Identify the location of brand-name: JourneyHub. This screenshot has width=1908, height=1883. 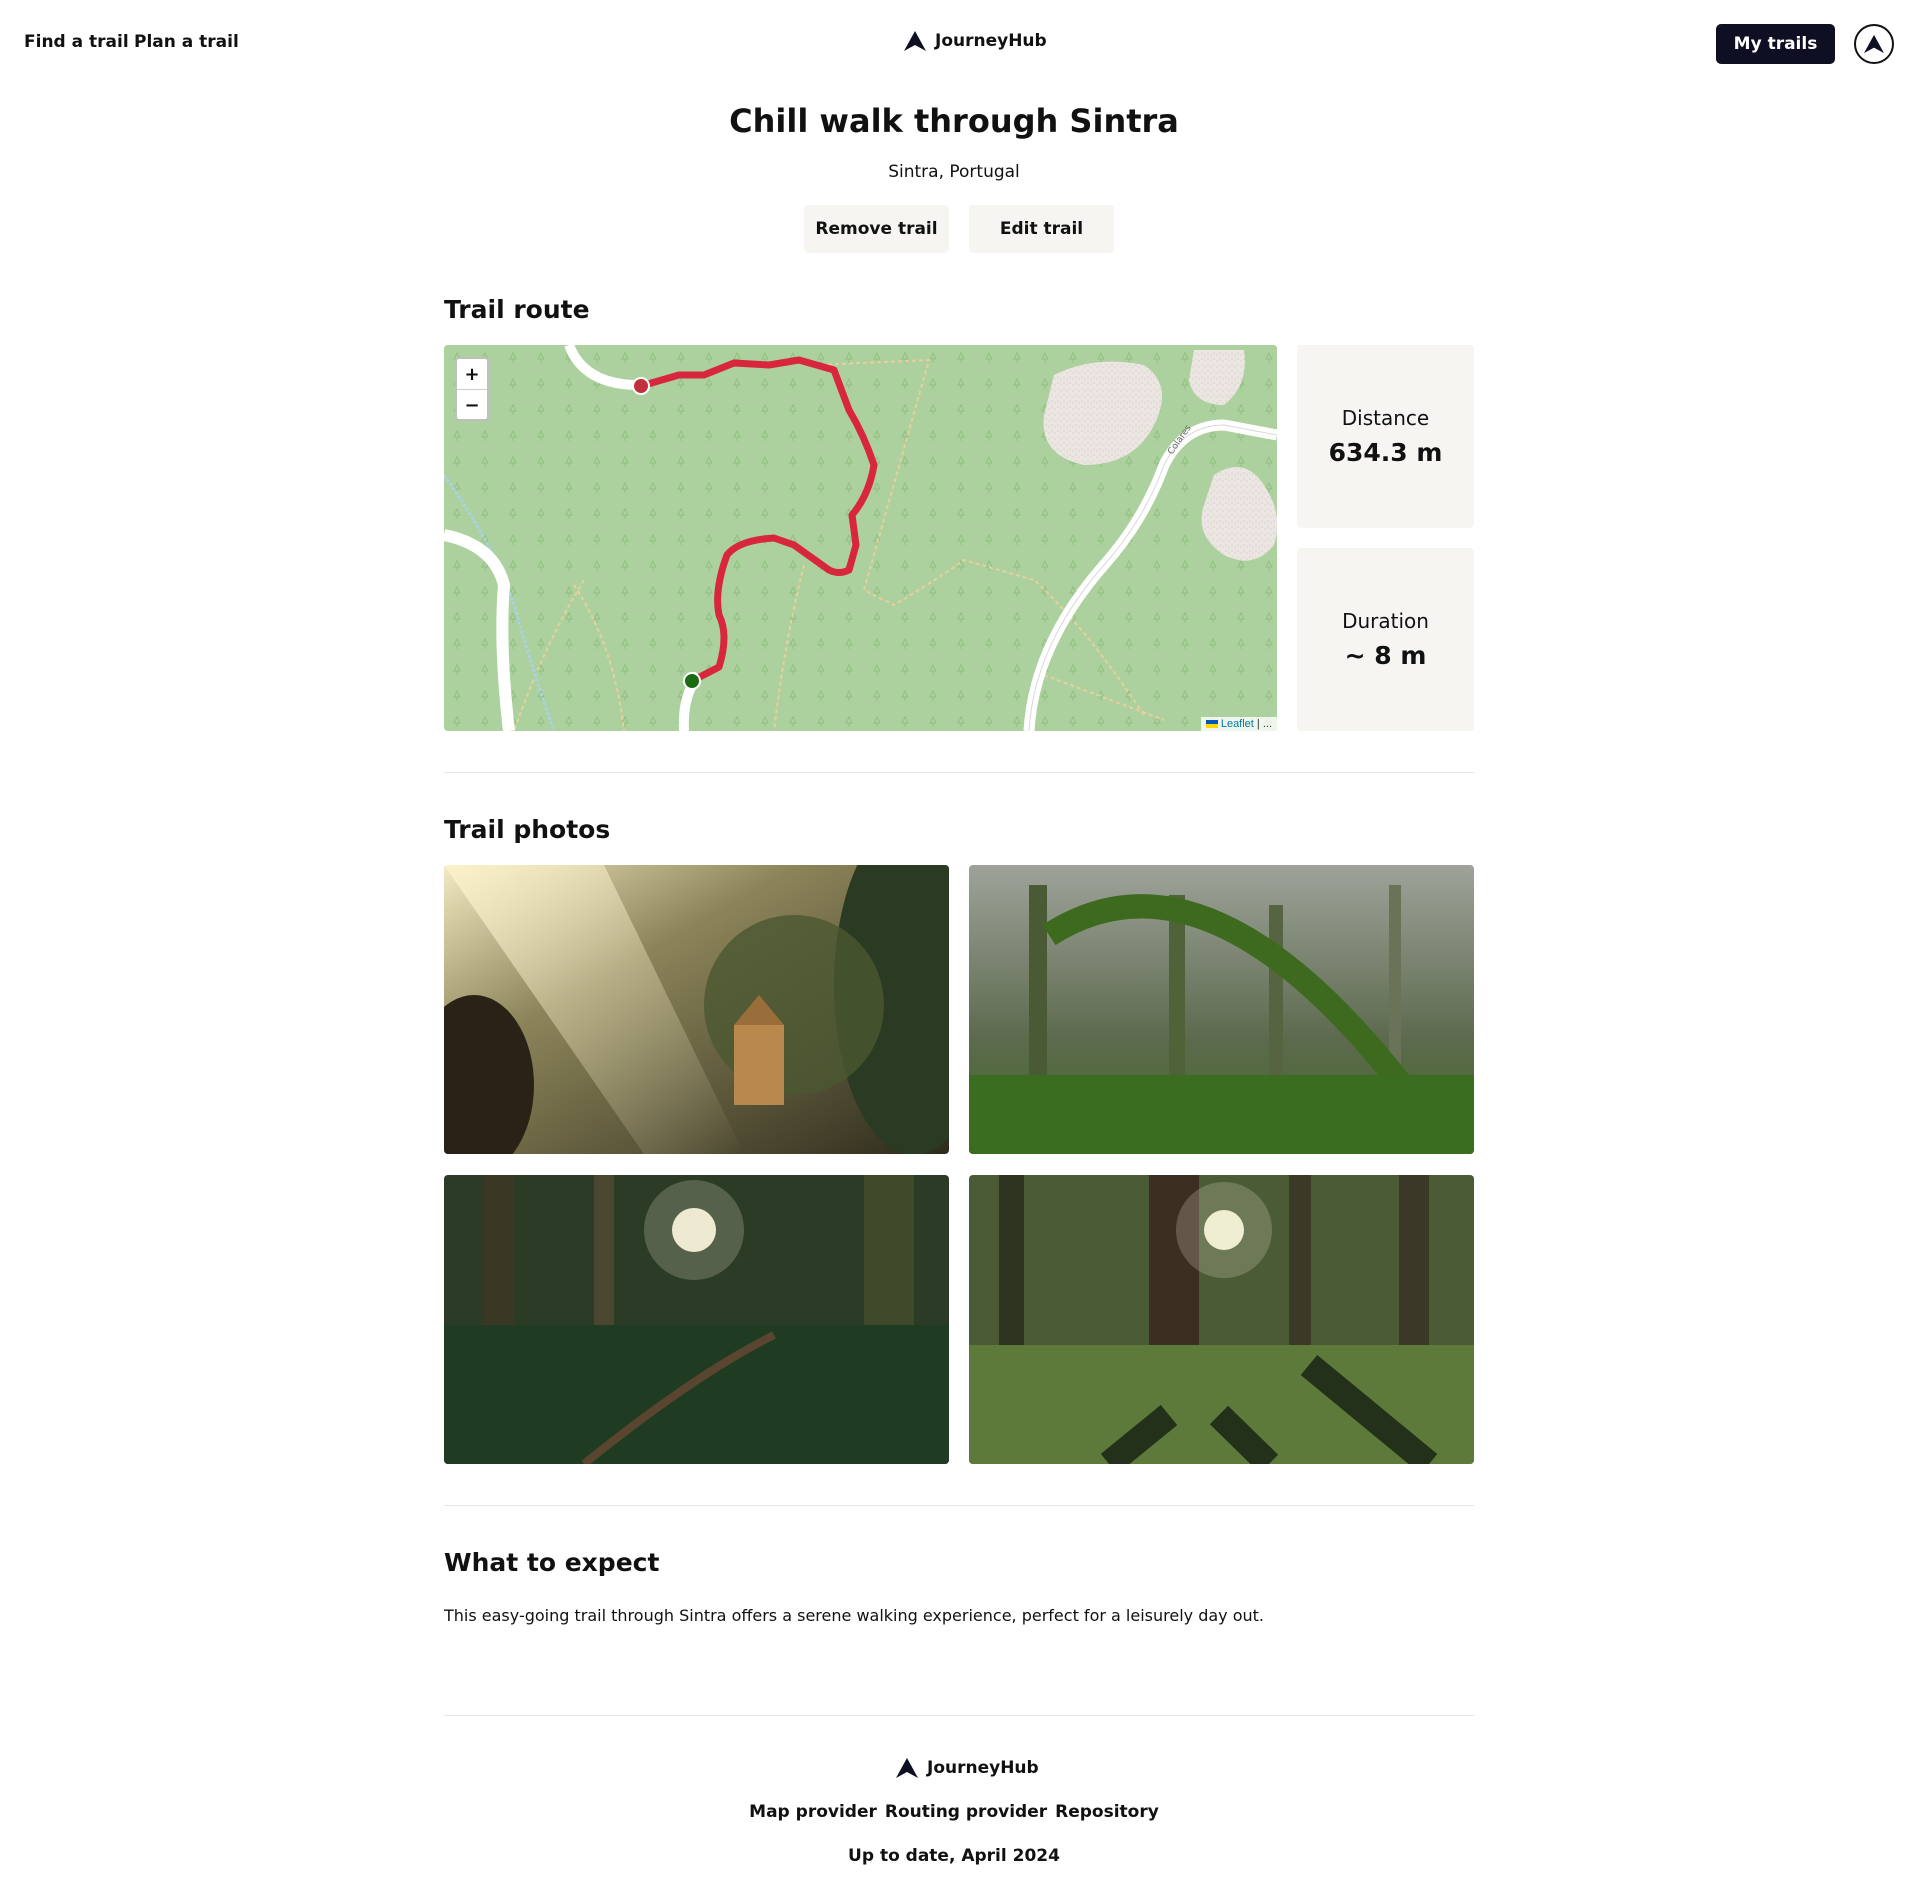
(991, 41).